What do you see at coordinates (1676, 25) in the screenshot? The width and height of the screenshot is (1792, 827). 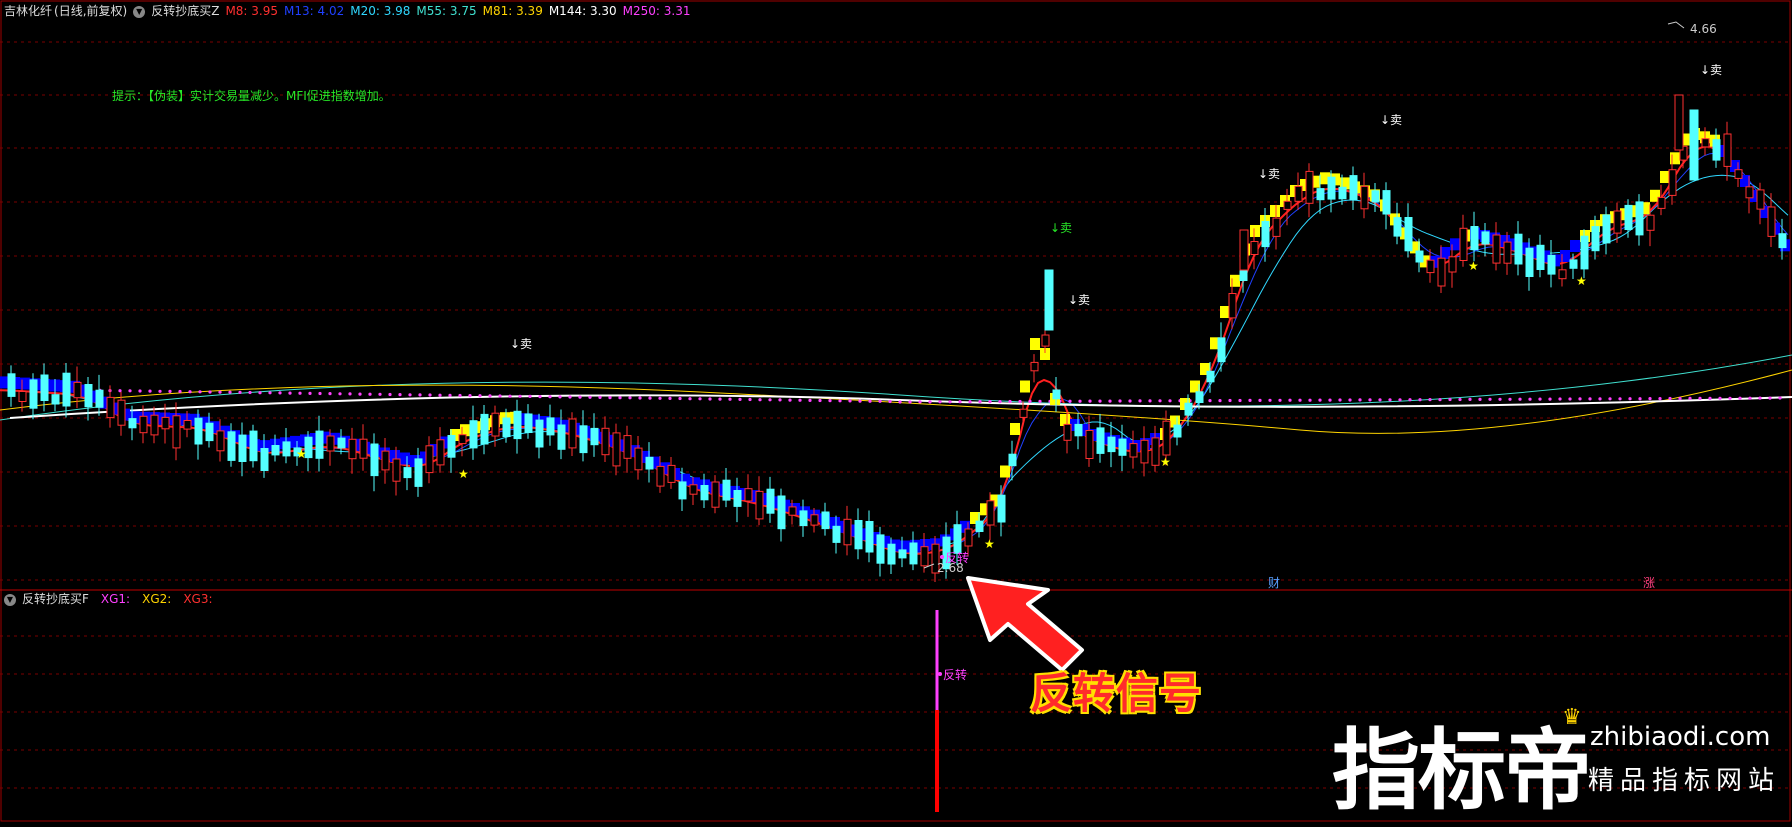 I see `high-pointer` at bounding box center [1676, 25].